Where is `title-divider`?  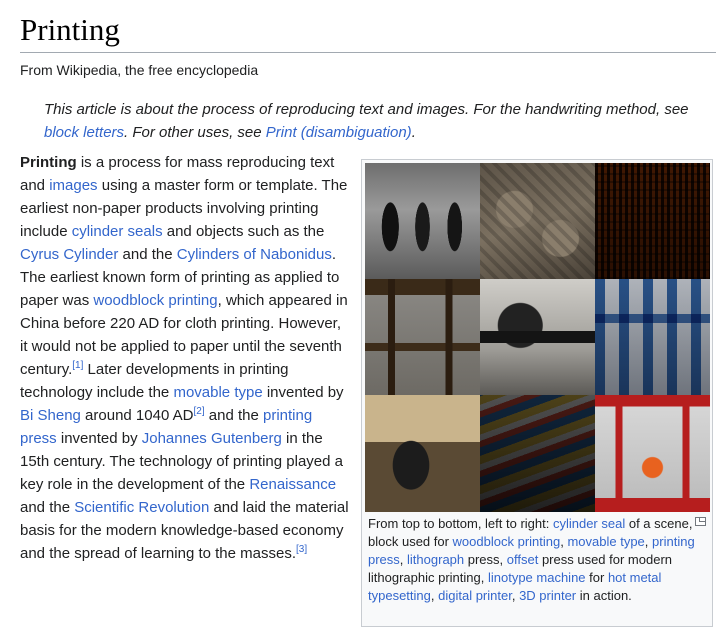
title-divider is located at coordinates (368, 52).